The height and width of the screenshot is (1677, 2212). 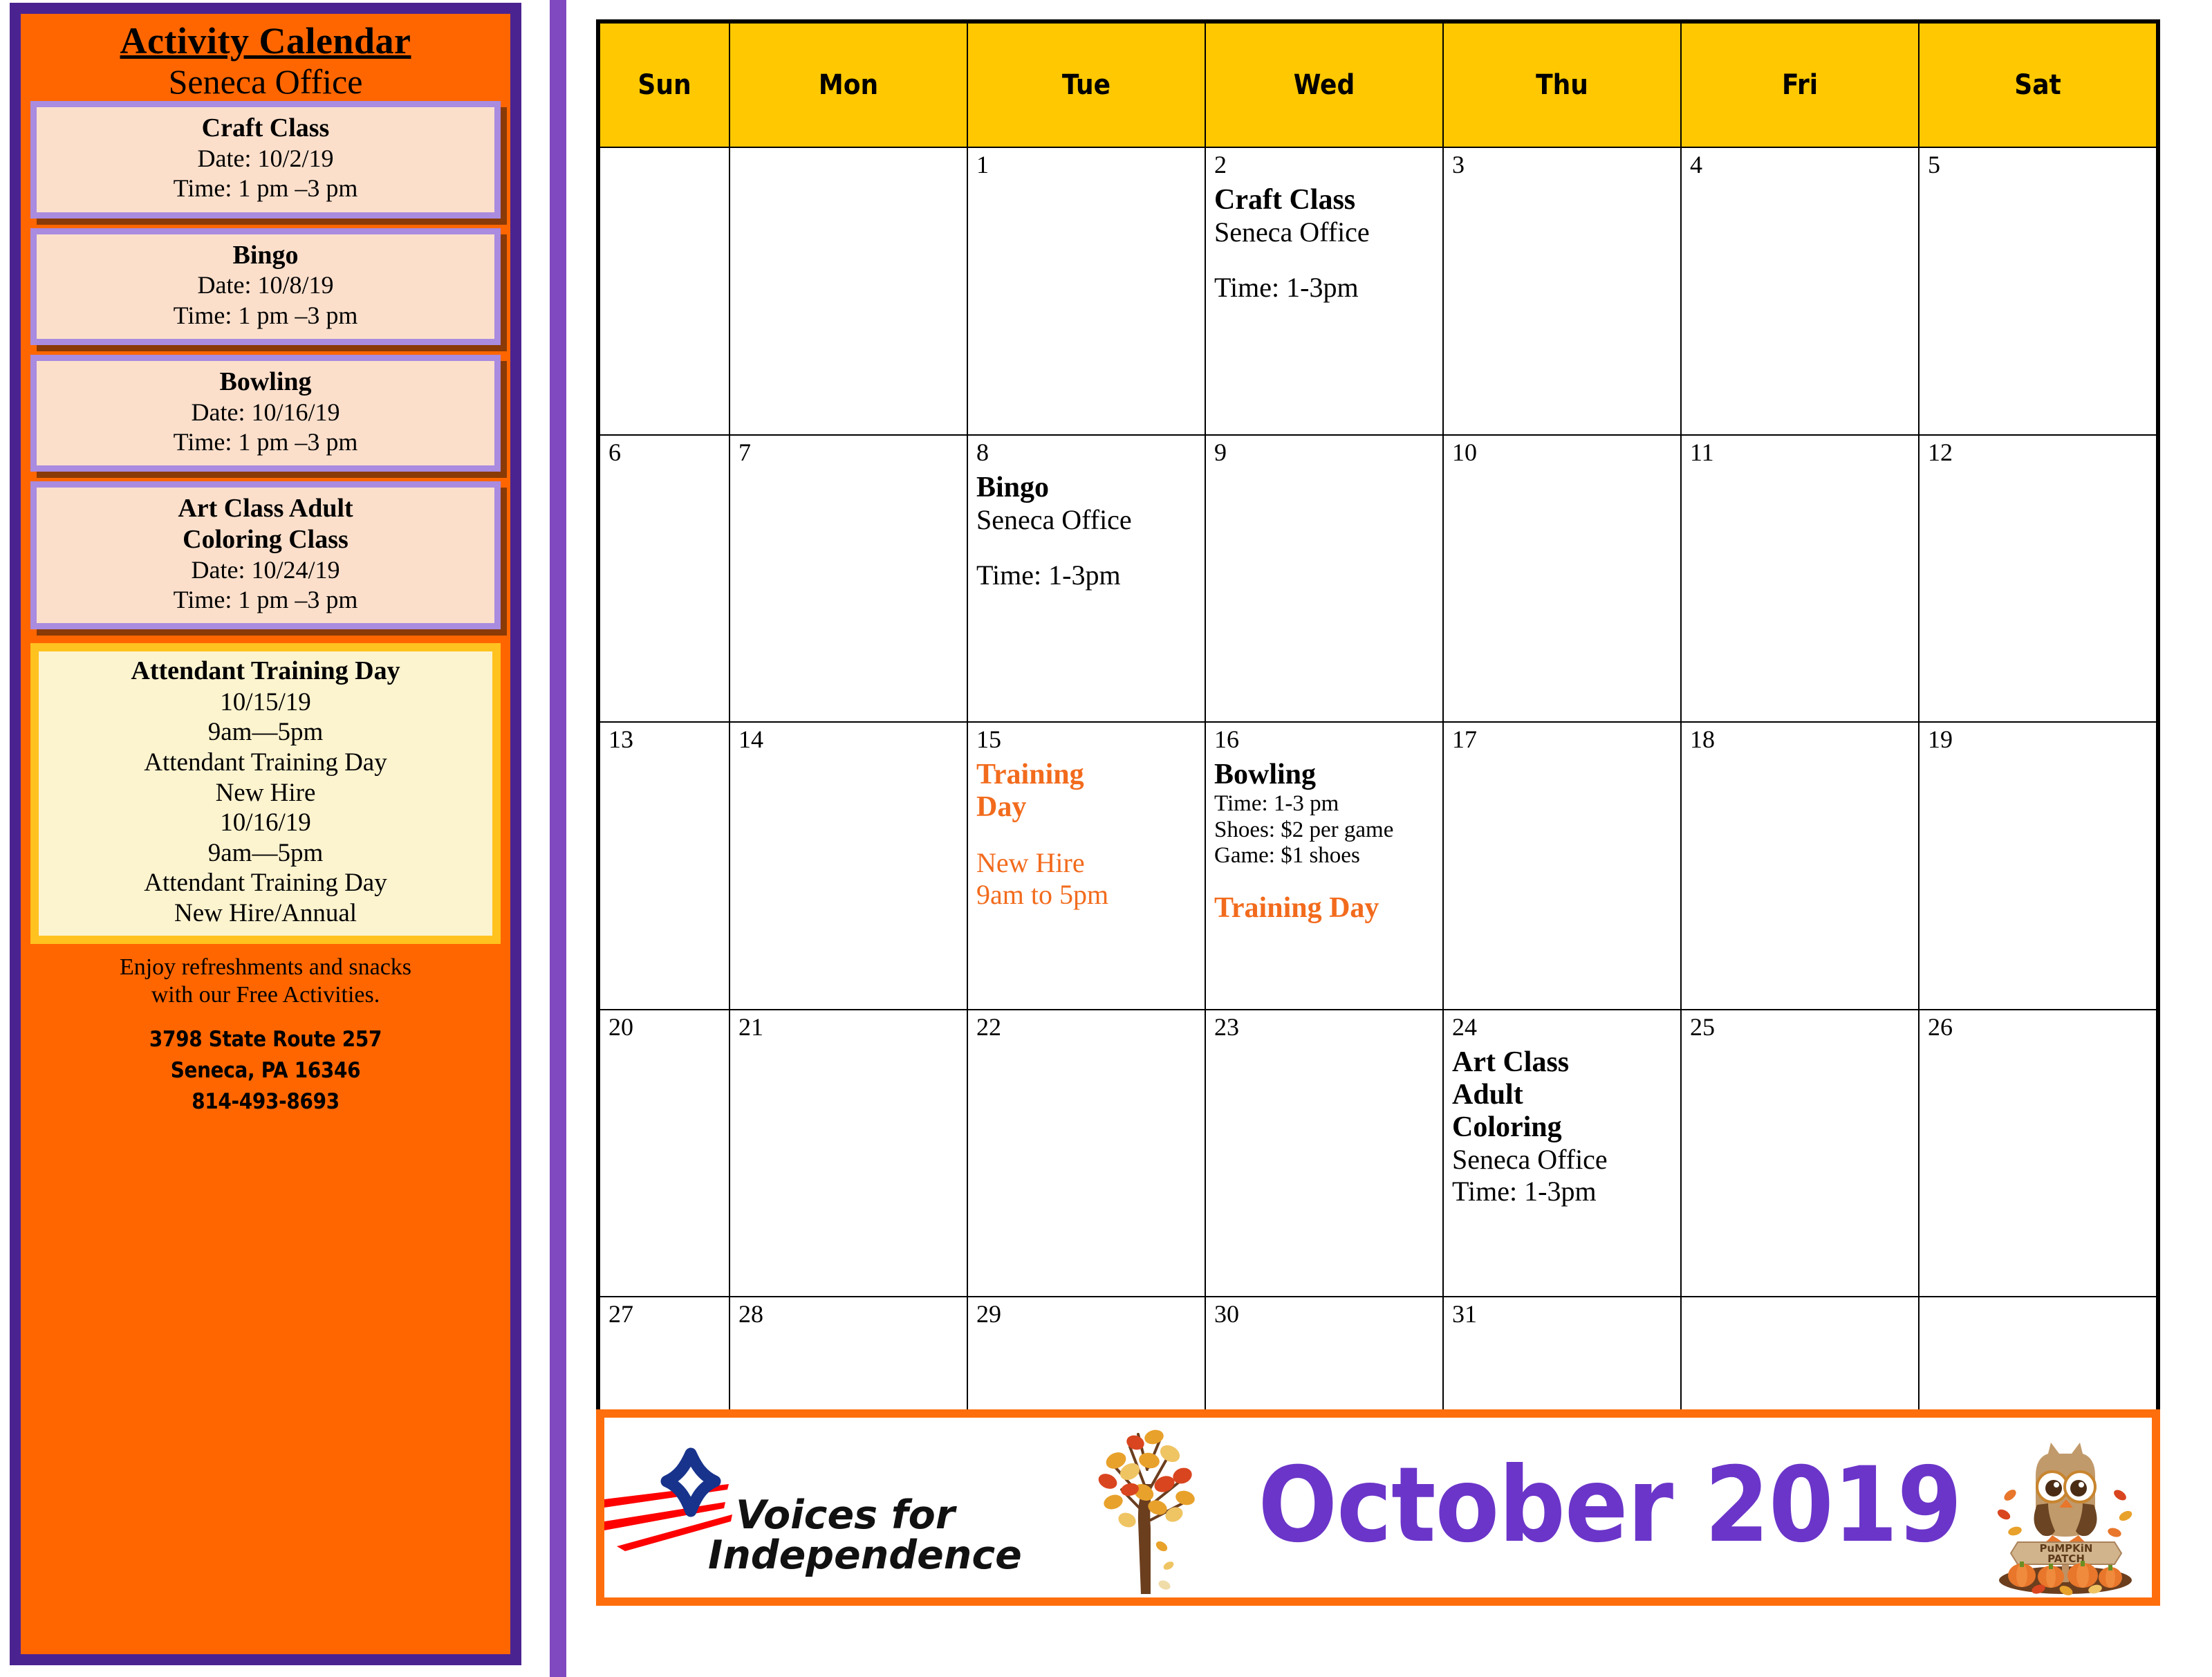 I want to click on event-date: Date: 10/16/19, so click(x=265, y=412).